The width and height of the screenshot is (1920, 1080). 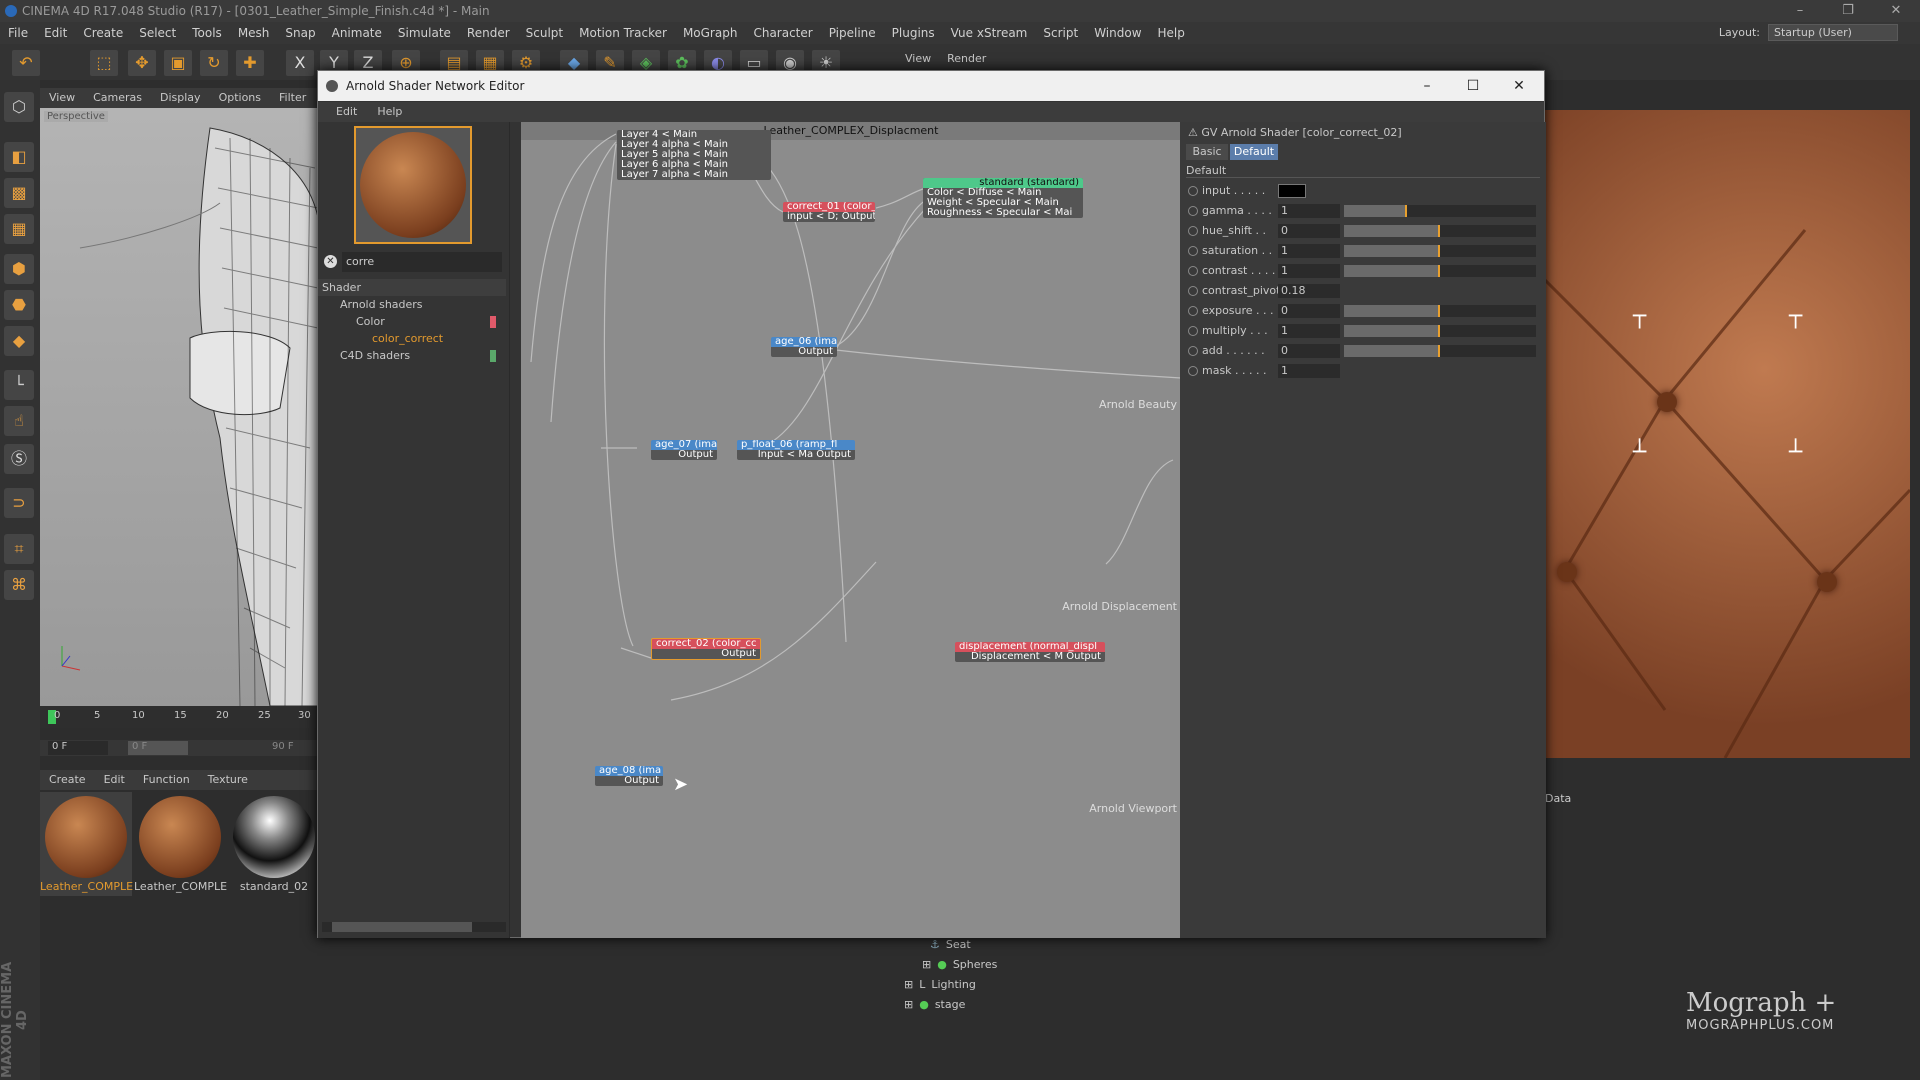 I want to click on menu-script: Script, so click(x=1060, y=33).